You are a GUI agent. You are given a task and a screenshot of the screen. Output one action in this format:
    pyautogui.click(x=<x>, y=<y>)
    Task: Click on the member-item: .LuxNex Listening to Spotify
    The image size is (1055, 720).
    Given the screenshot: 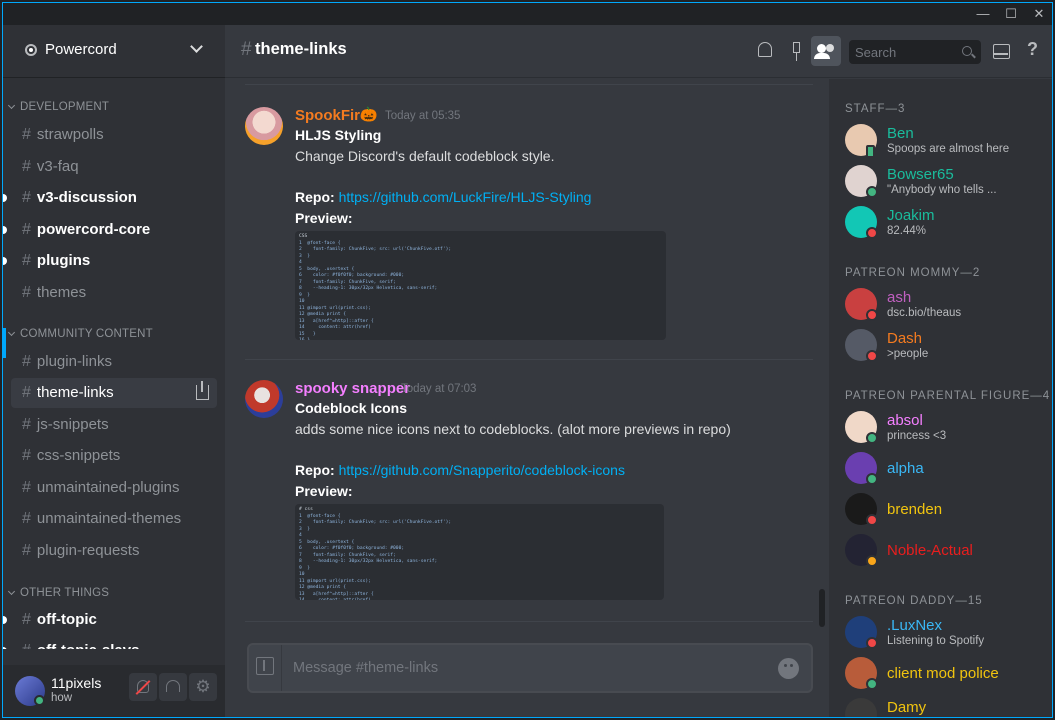 What is the action you would take?
    pyautogui.click(x=945, y=636)
    